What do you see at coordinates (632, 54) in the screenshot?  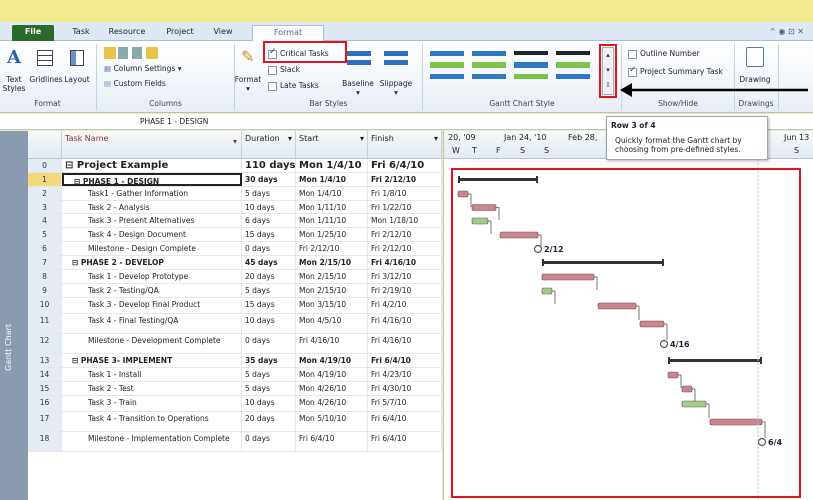 I see `outline-number-check` at bounding box center [632, 54].